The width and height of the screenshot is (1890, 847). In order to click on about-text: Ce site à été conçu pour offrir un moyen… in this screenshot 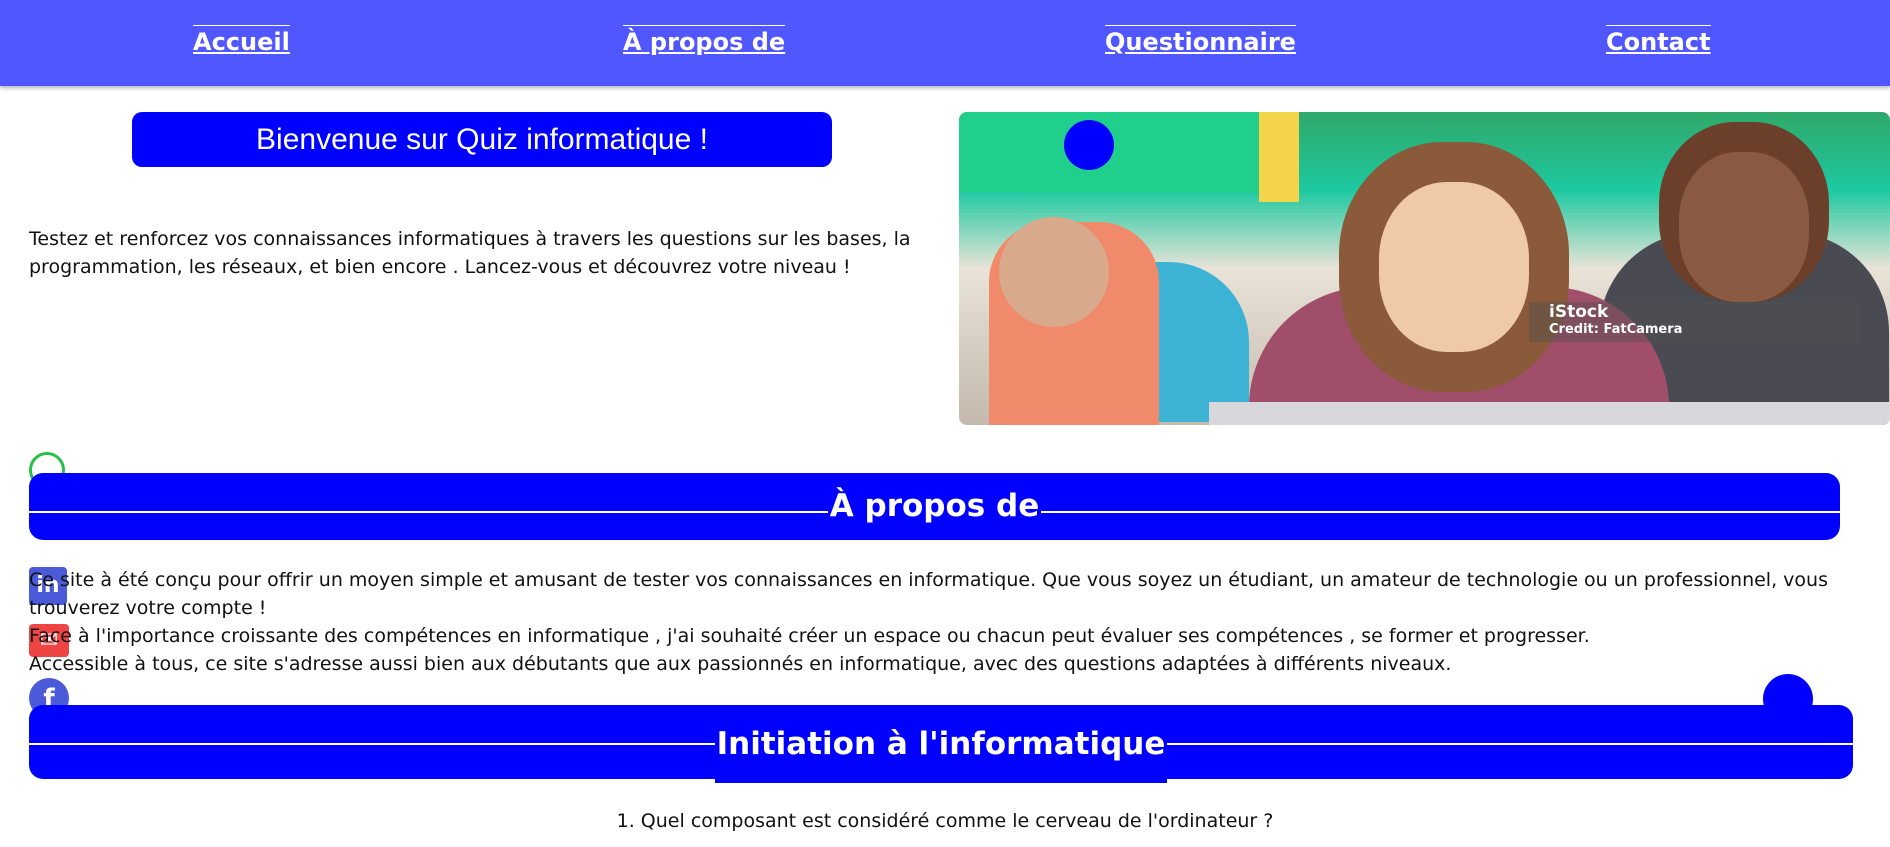, I will do `click(944, 622)`.